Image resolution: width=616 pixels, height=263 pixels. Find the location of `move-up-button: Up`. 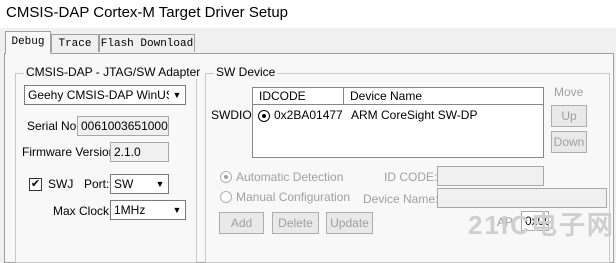

move-up-button: Up is located at coordinates (569, 116).